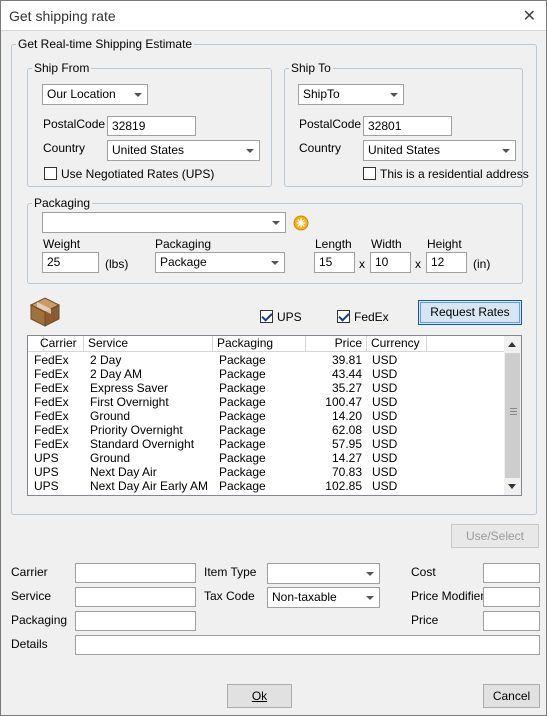  I want to click on width-label: Width, so click(386, 244).